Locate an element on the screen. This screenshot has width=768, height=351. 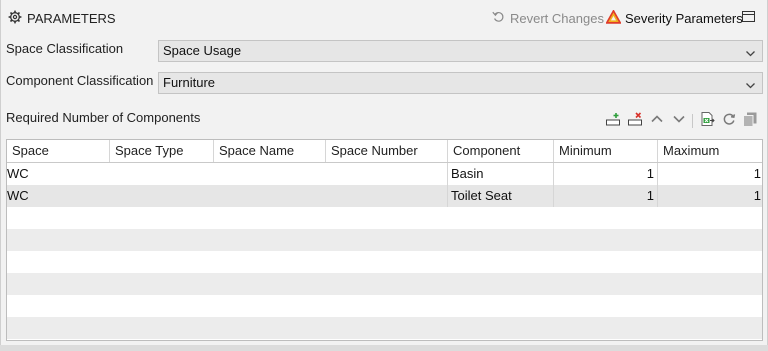
revert-changes-button: Revert Changes is located at coordinates (548, 18).